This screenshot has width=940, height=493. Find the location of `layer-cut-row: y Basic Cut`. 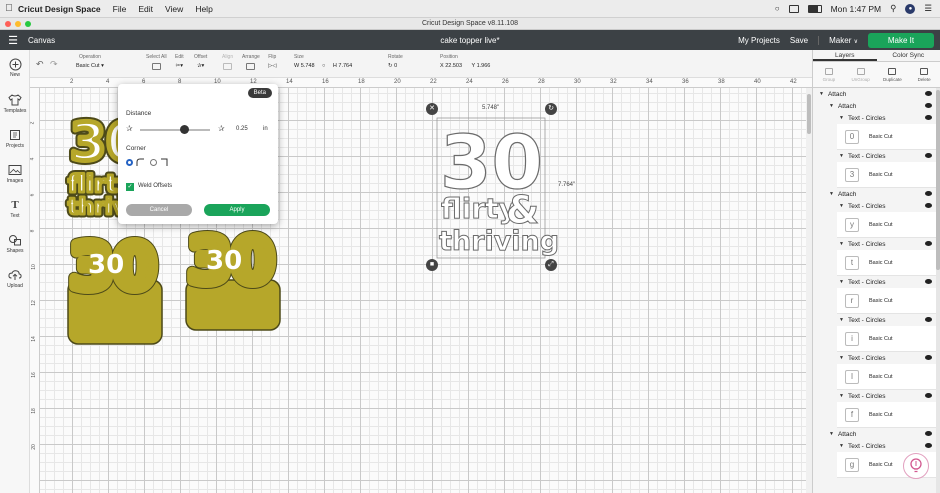

layer-cut-row: y Basic Cut is located at coordinates (886, 225).